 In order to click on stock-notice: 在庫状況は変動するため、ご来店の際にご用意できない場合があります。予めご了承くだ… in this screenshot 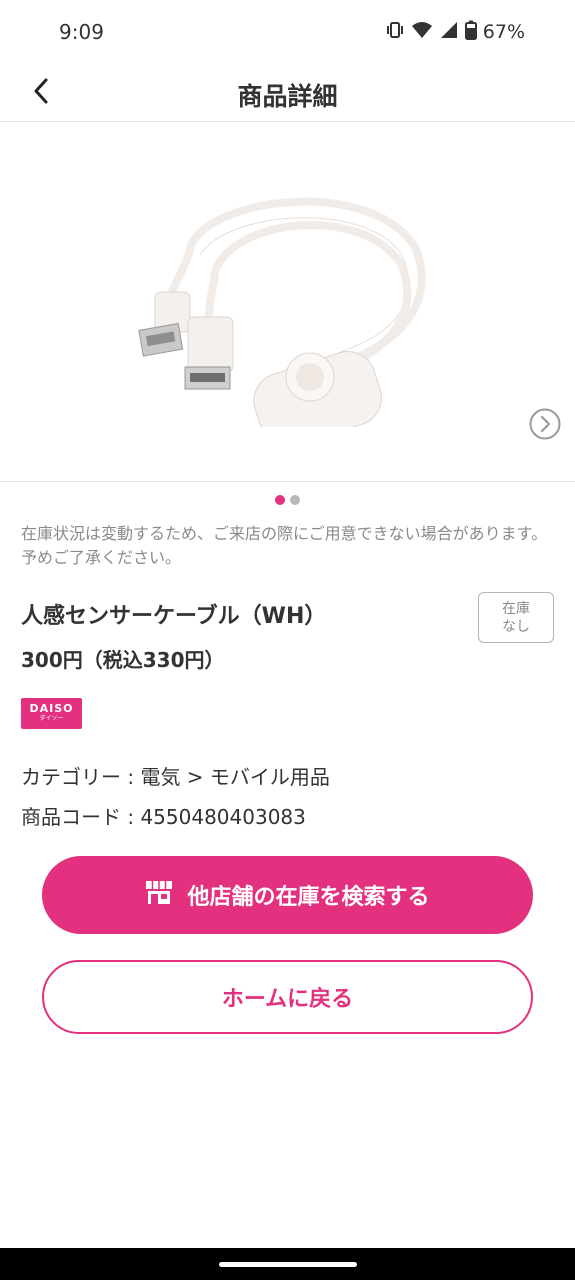, I will do `click(284, 545)`.